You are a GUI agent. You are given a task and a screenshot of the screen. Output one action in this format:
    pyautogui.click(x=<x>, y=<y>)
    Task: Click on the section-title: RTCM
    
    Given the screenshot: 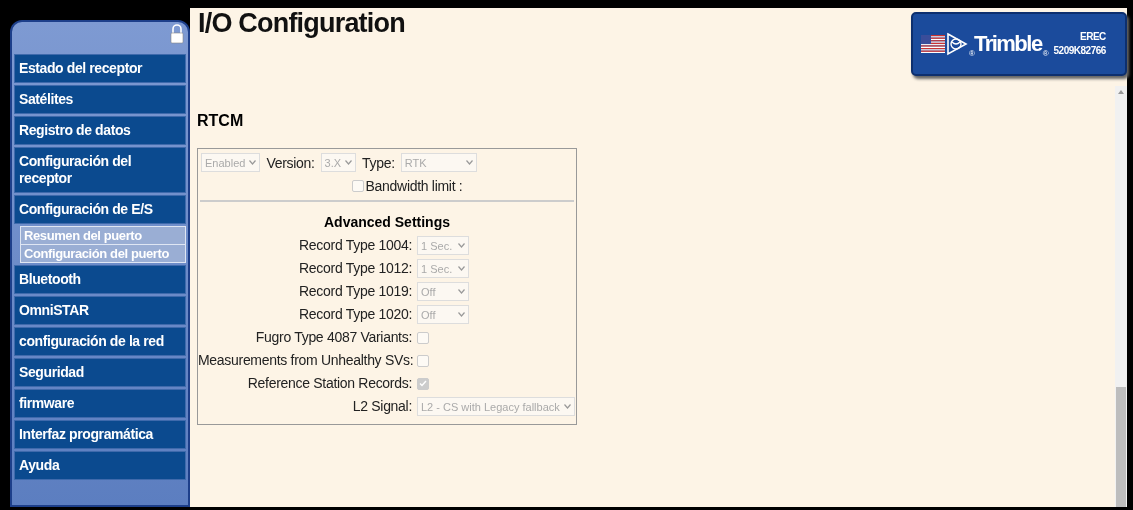 What is the action you would take?
    pyautogui.click(x=221, y=121)
    